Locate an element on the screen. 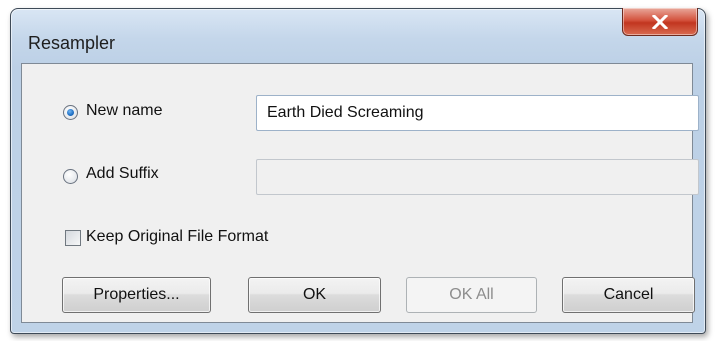 The width and height of the screenshot is (719, 341). suffix-input is located at coordinates (477, 177).